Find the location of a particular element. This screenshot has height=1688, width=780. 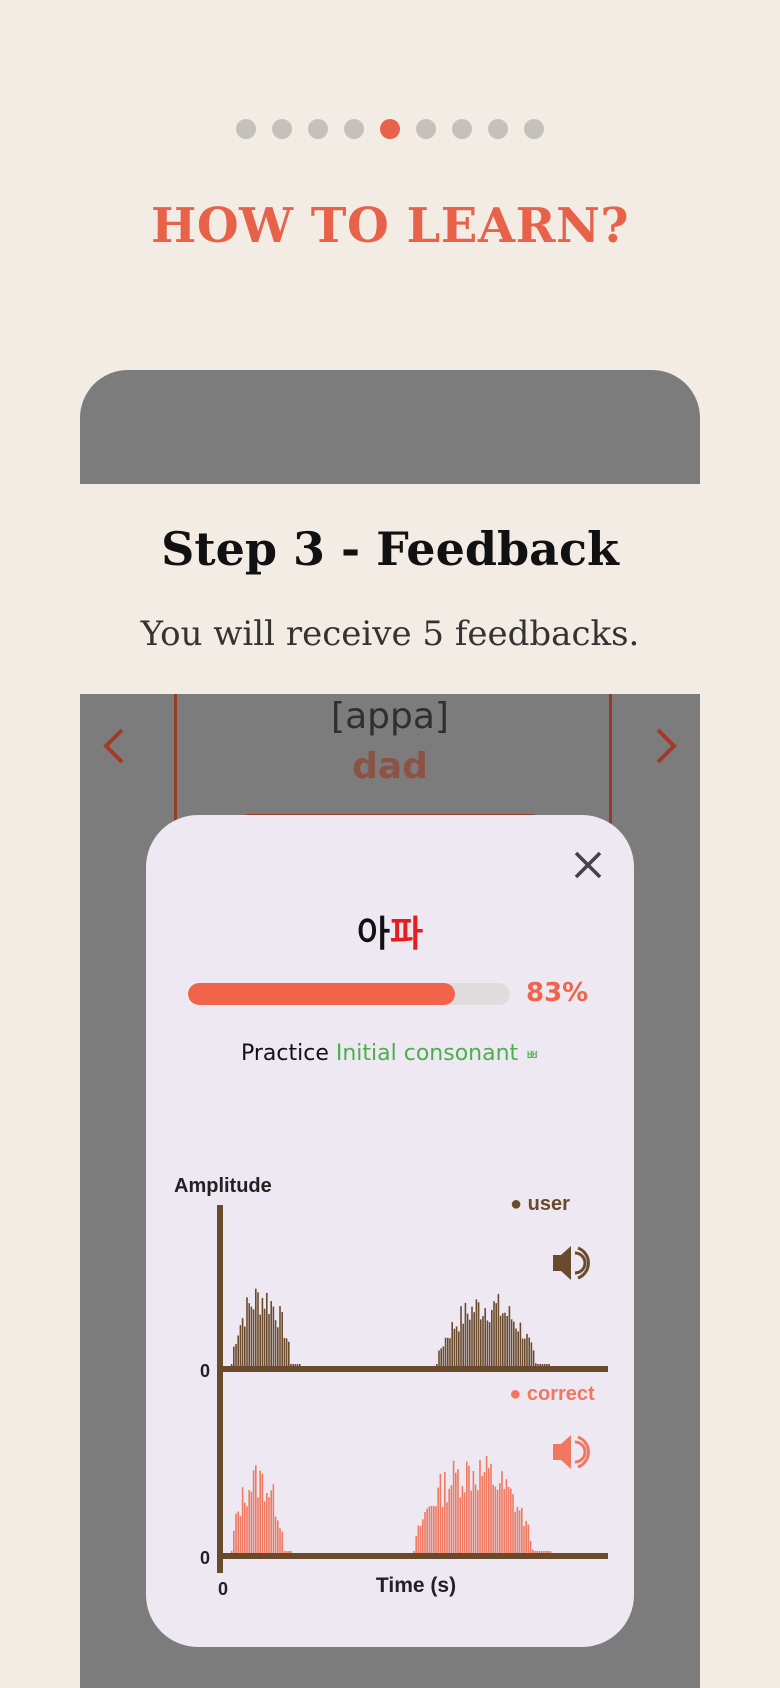

legend-correct: ● correct is located at coordinates (552, 1394).